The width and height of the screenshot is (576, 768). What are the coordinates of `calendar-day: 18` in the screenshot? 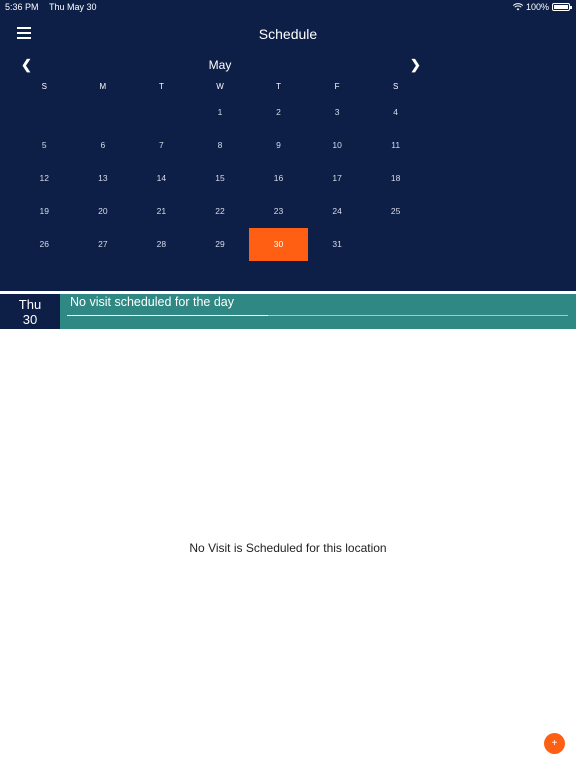 It's located at (395, 178).